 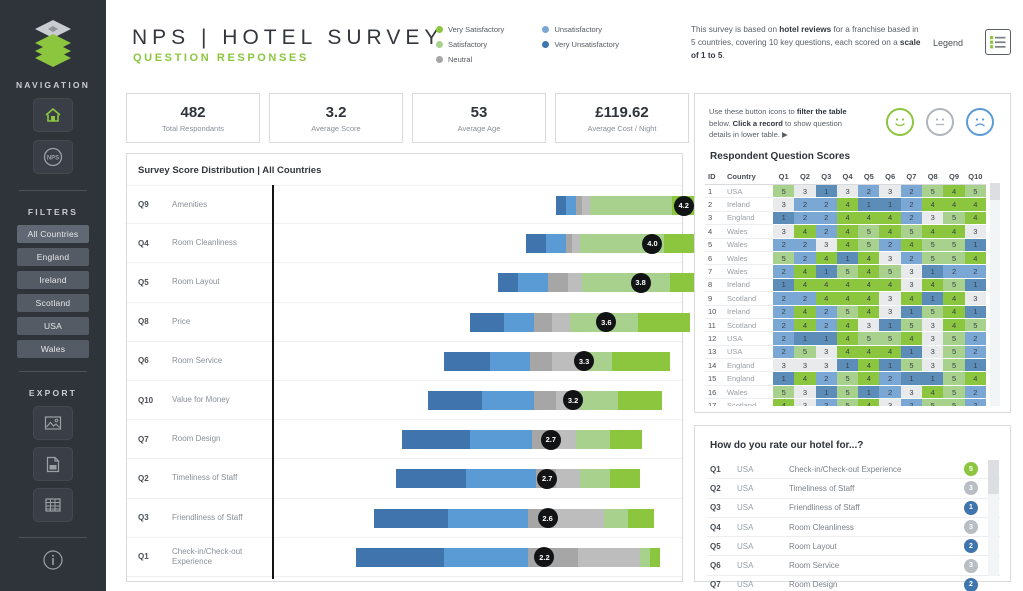 What do you see at coordinates (53, 234) in the screenshot?
I see `filter-all-countries: All Countries` at bounding box center [53, 234].